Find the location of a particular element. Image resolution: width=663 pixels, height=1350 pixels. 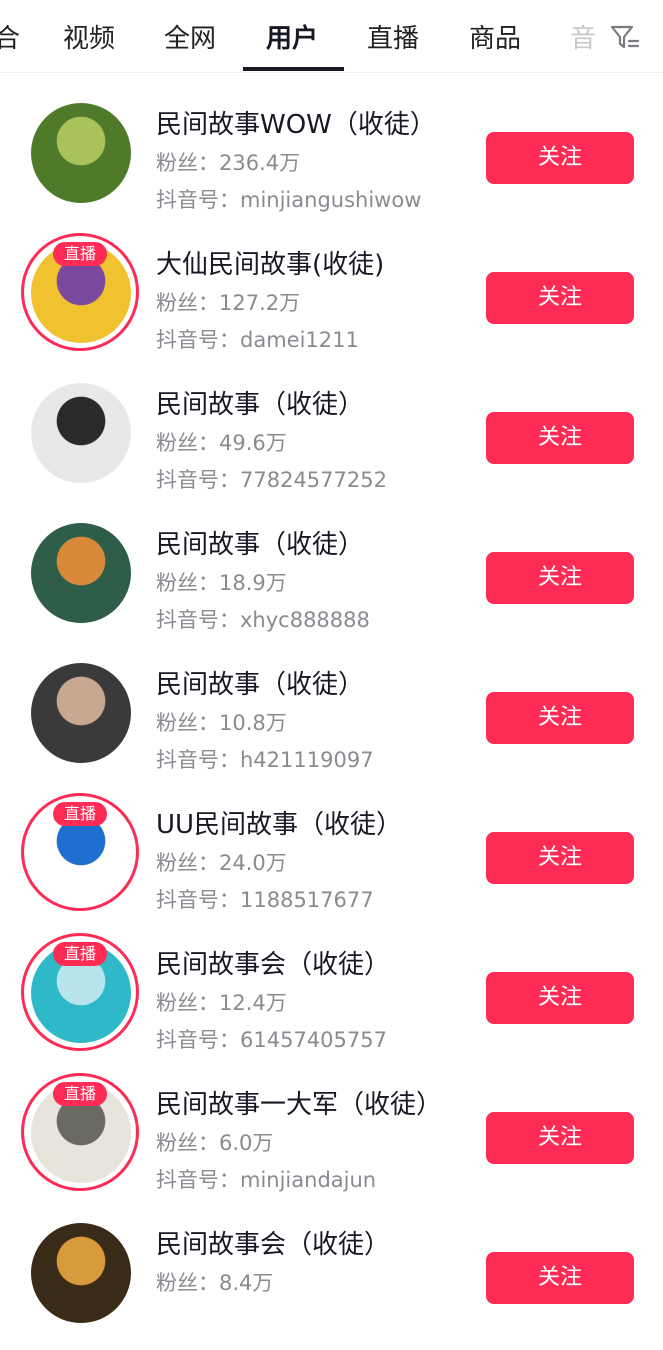

follower-count: 粉丝：18.9万 is located at coordinates (221, 583).